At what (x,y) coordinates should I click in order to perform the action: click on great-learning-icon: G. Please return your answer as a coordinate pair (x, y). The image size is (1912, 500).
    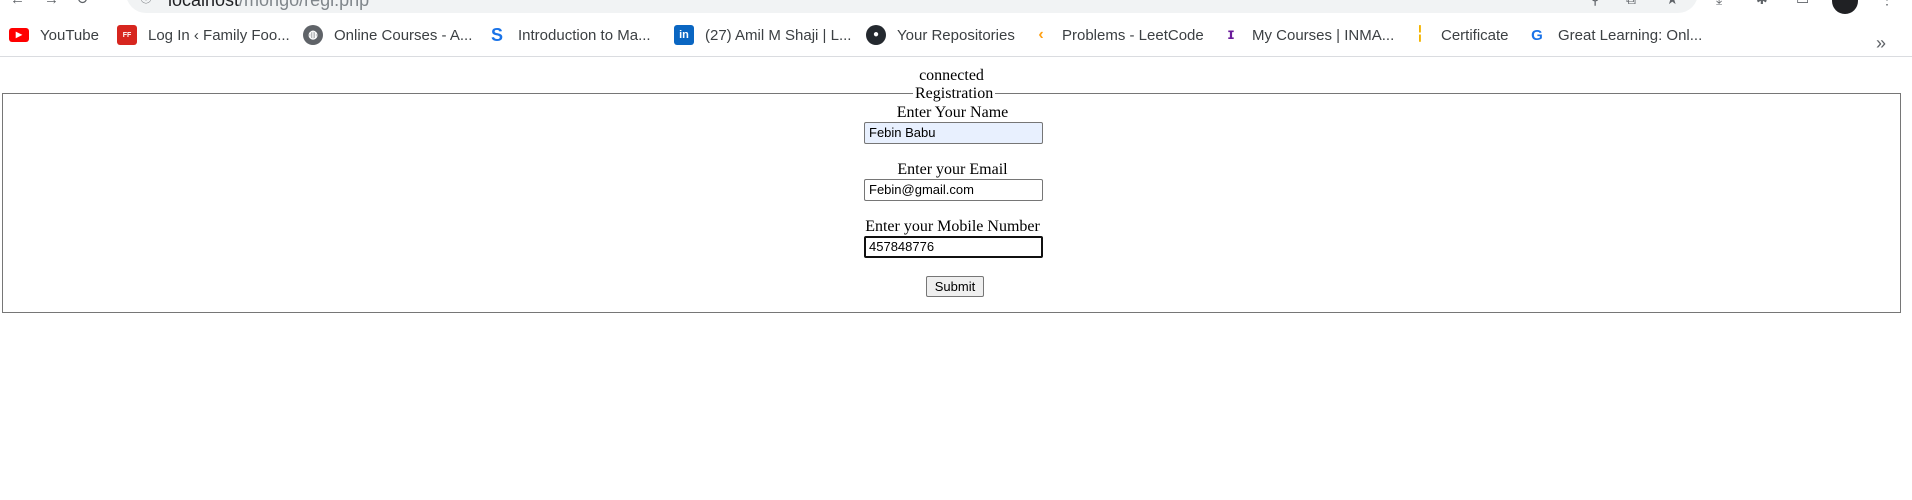
    Looking at the image, I should click on (1537, 35).